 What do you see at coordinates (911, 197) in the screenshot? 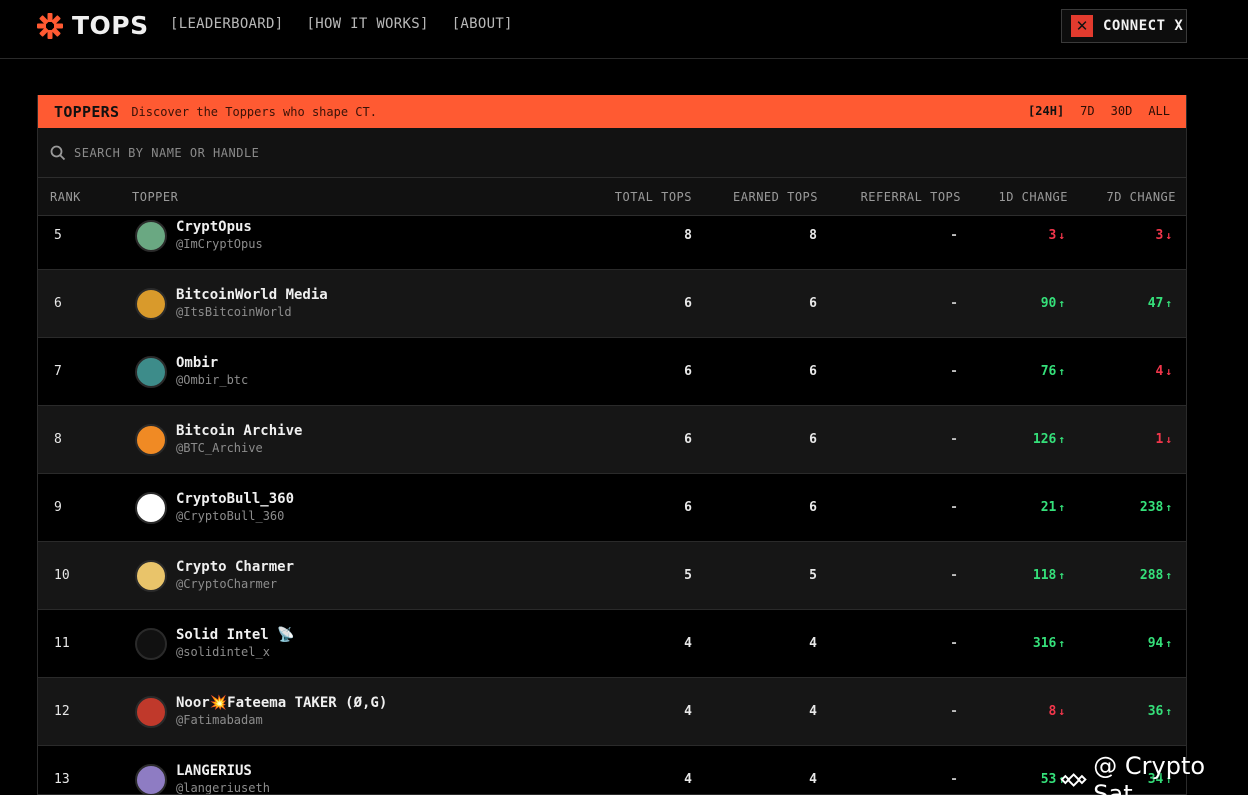
I see `col-referral-tops: REFERRAL TOPS` at bounding box center [911, 197].